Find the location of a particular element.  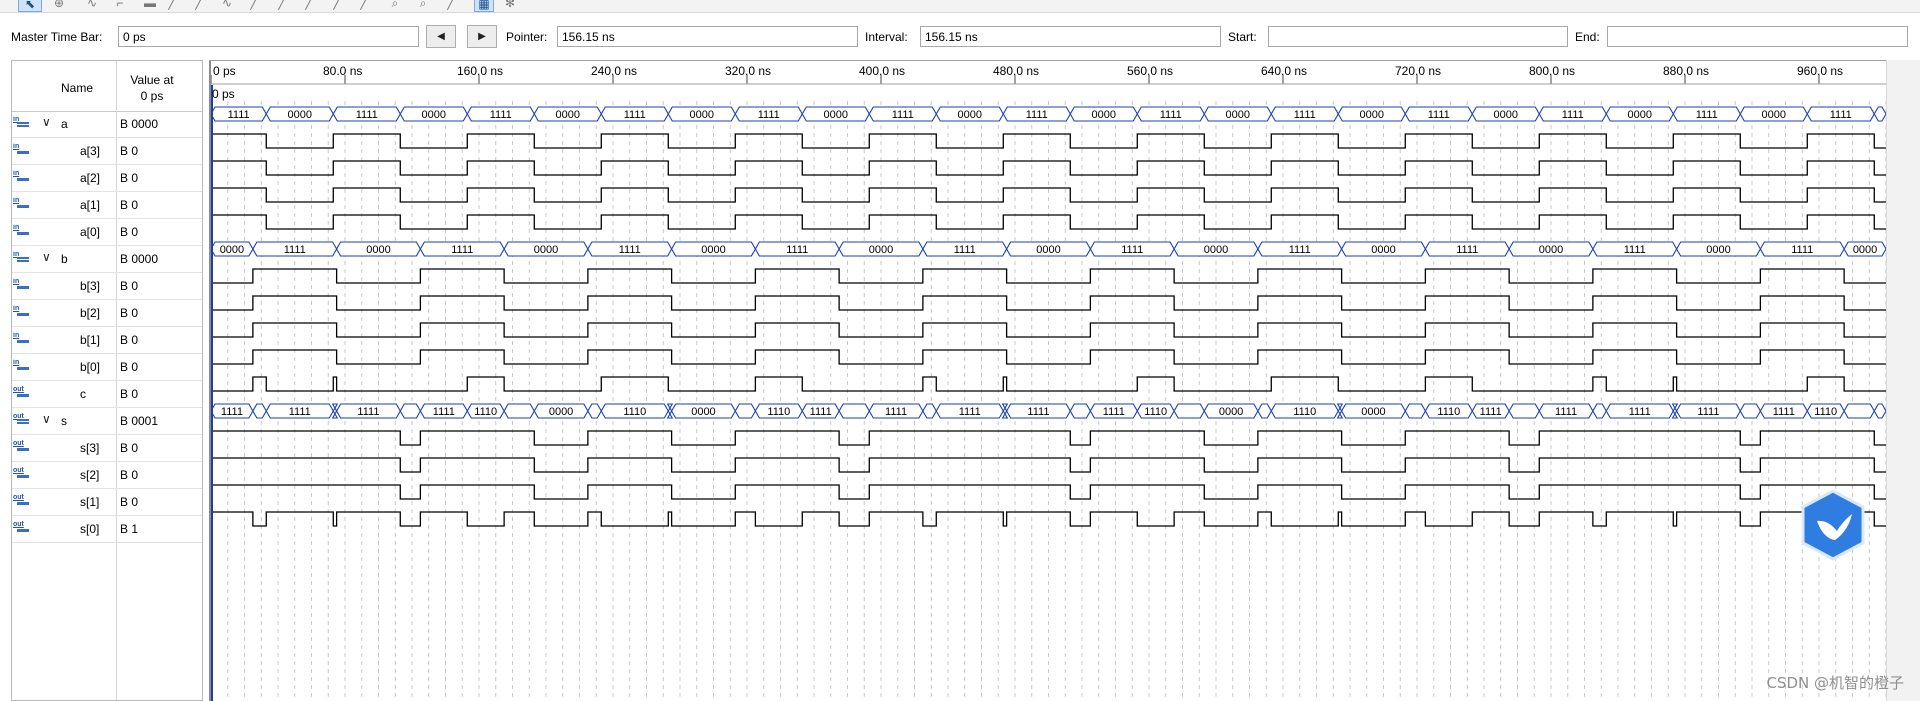

select-icon: ⬉ is located at coordinates (30, 6).